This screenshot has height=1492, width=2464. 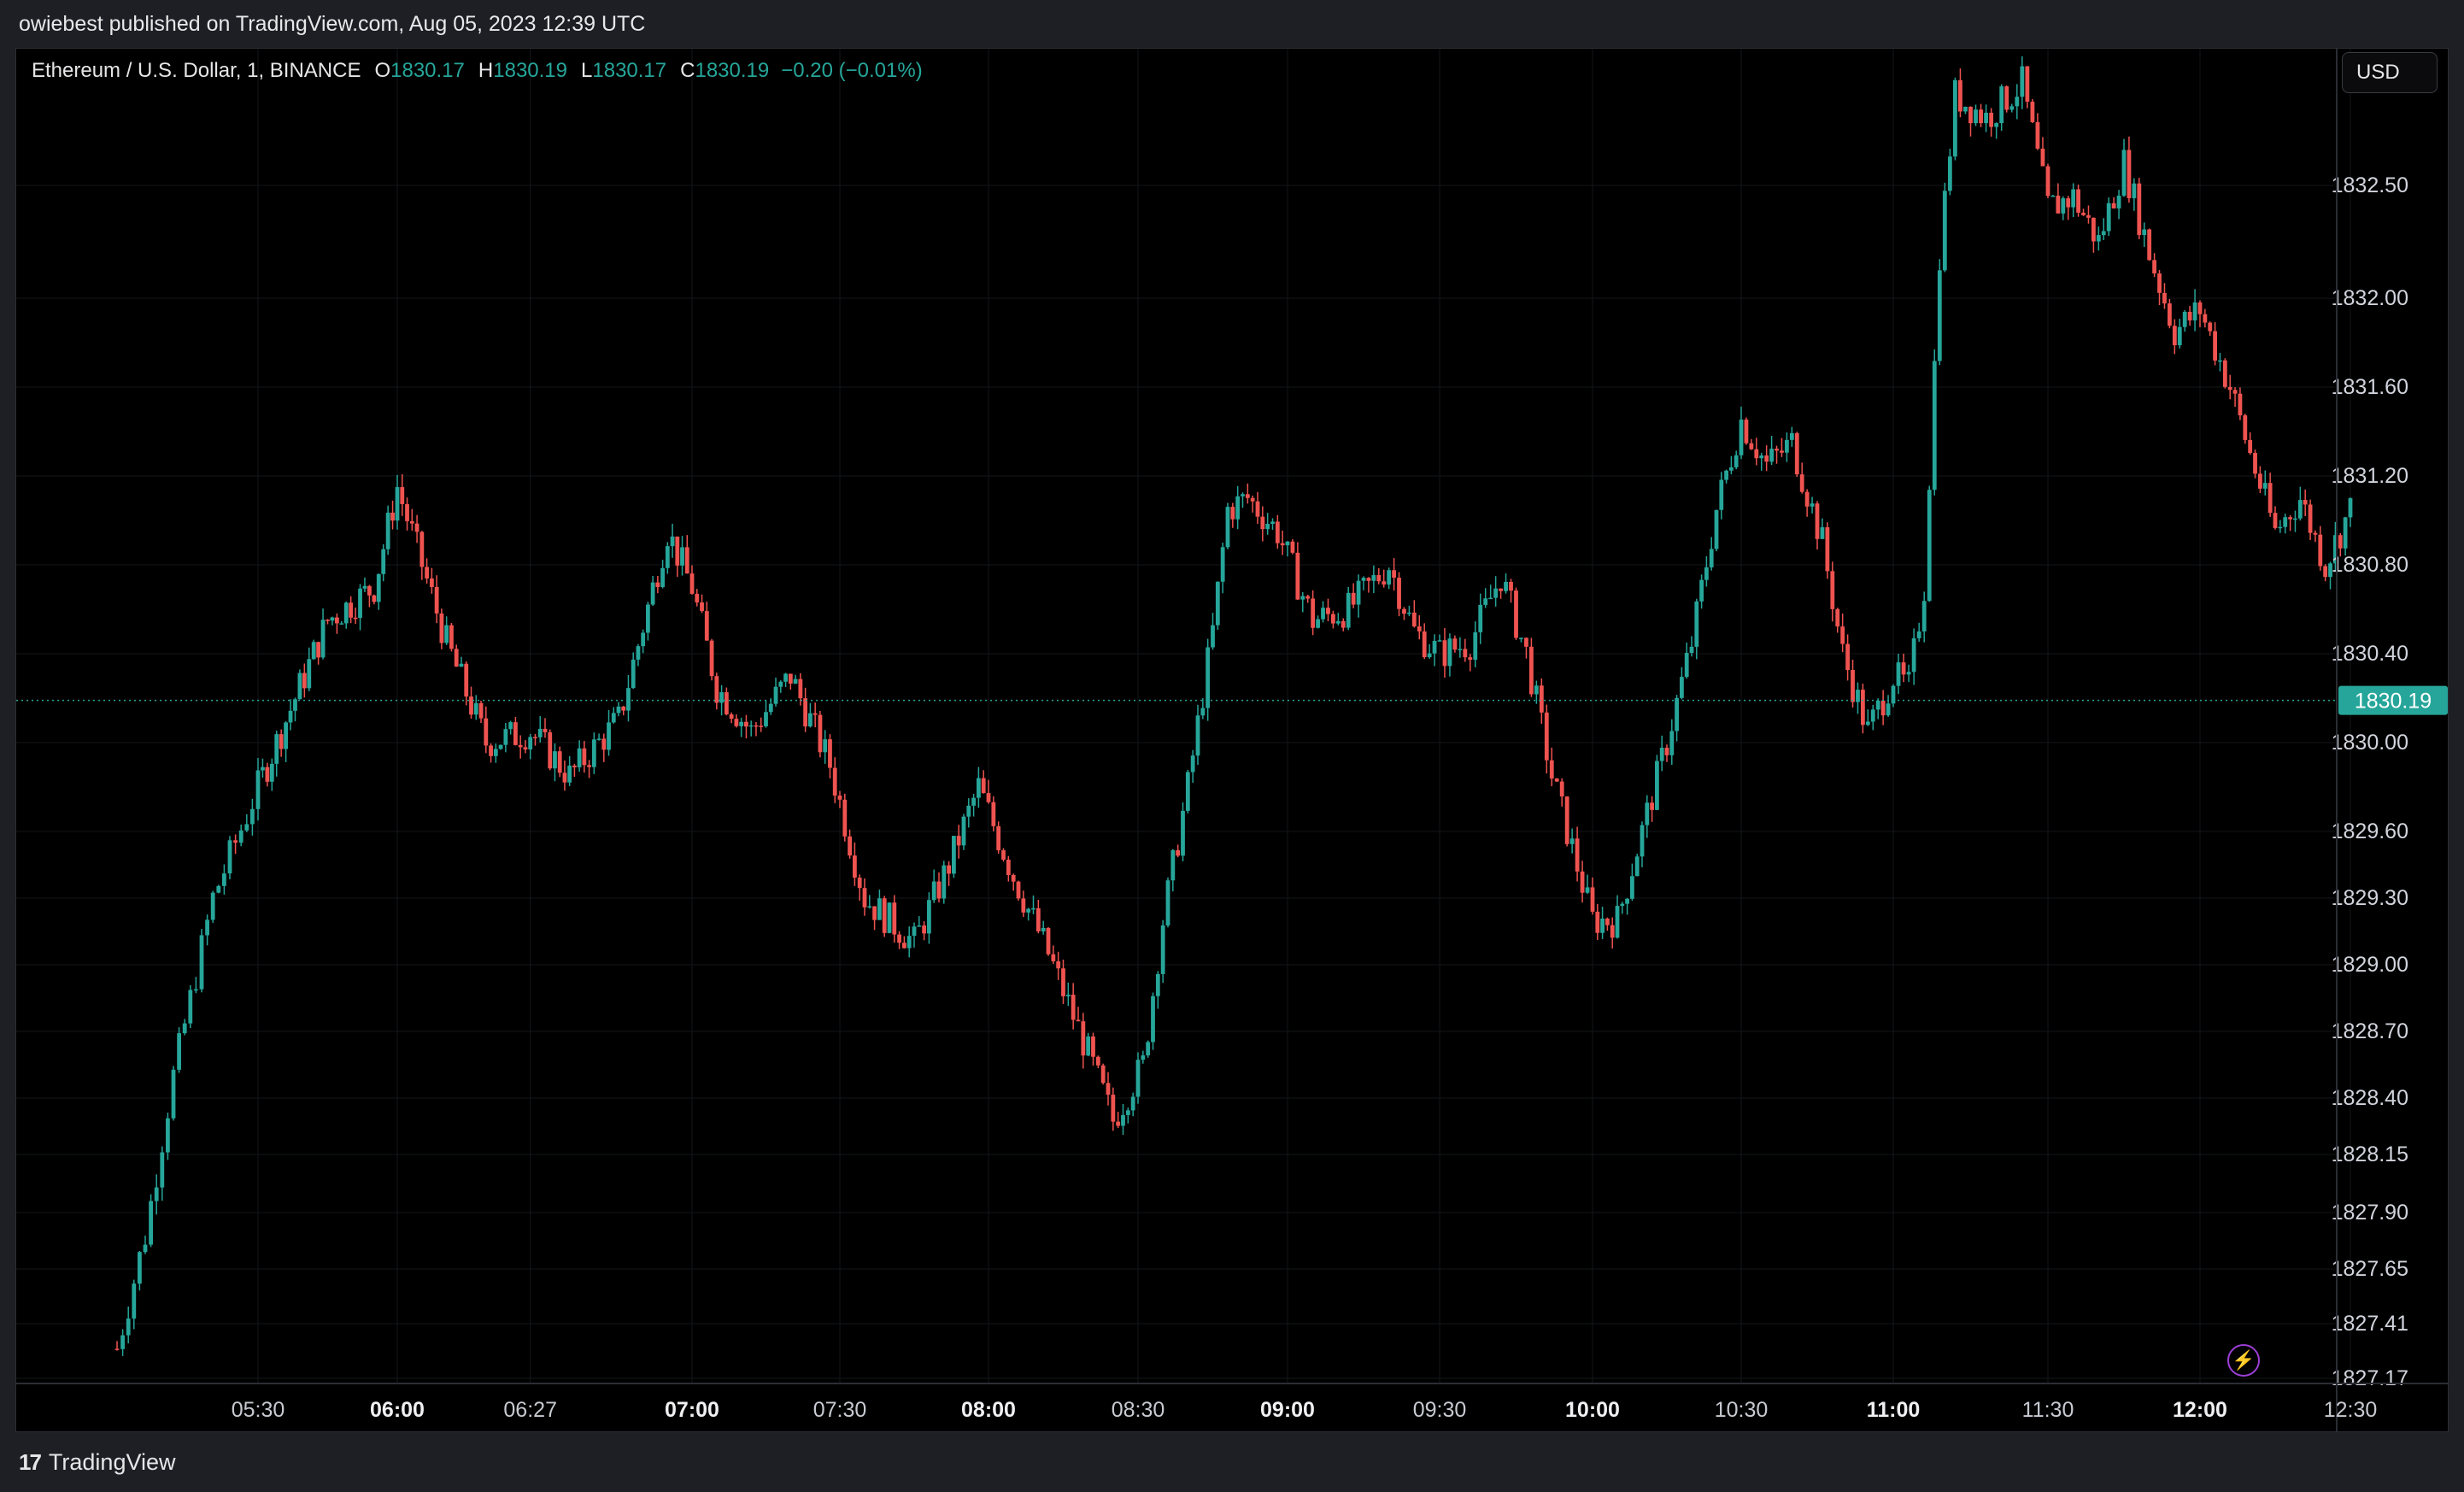 I want to click on symbol-title: Ethereum / U.S. Dollar, 1, BINANCE, so click(x=196, y=71).